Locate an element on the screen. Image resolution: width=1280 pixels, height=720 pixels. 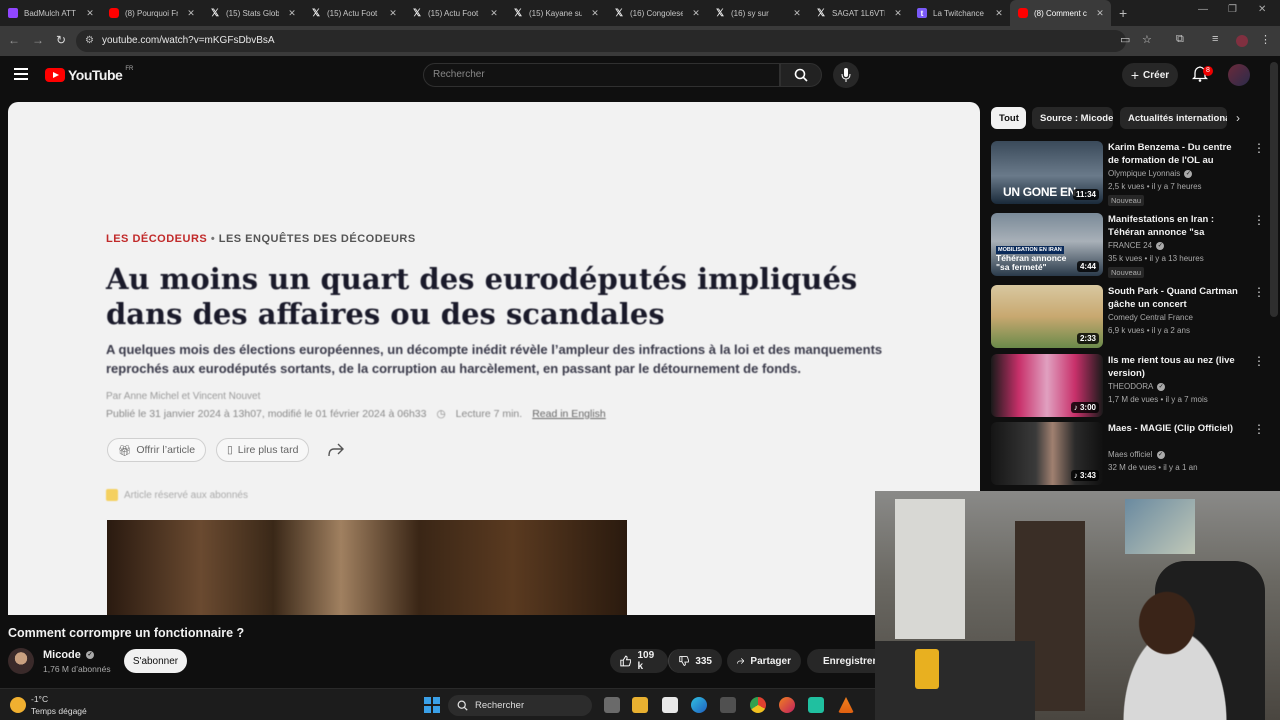
duration-text: 3:00 is located at coordinates (1087, 407).